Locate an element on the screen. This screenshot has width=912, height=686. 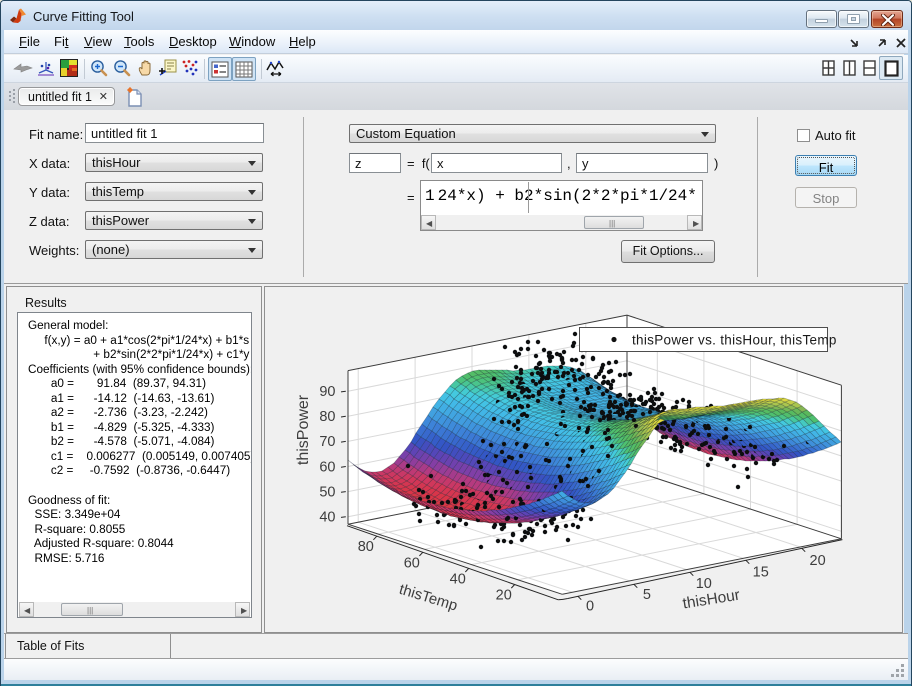
svg-text: 15 is located at coordinates (761, 573).